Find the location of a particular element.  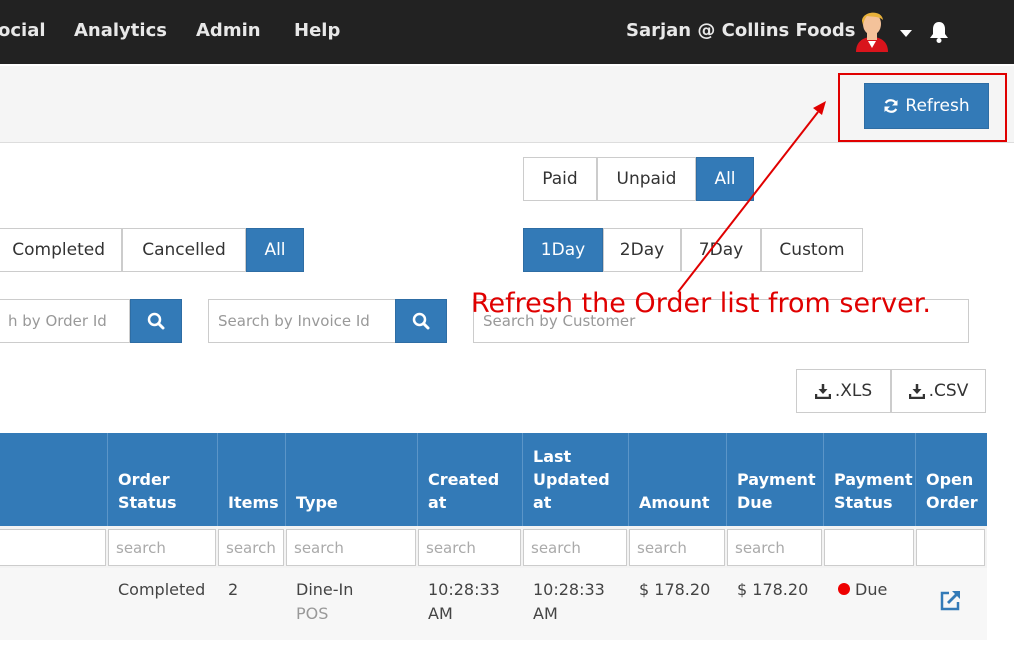

column-header-type: Type is located at coordinates (352, 479).